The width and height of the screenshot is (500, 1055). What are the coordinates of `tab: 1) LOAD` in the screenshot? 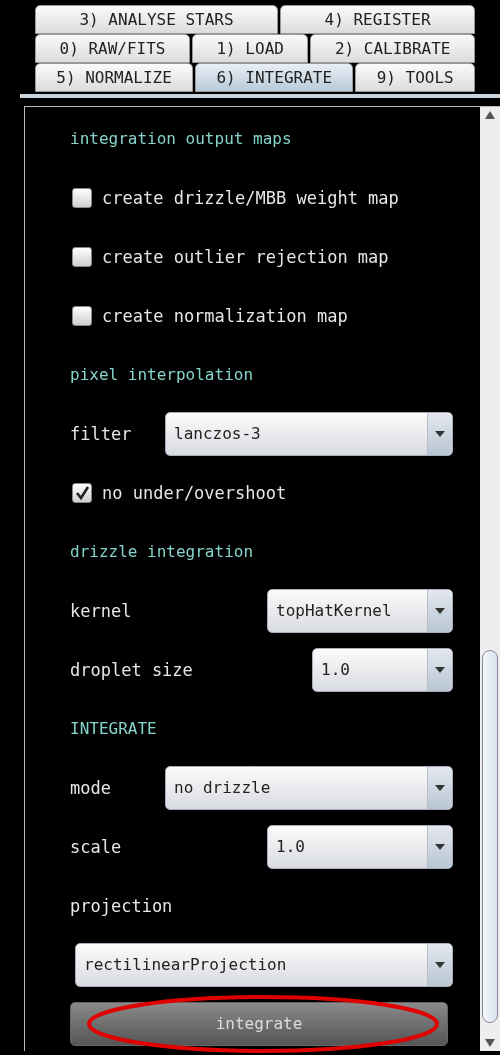 It's located at (250, 48).